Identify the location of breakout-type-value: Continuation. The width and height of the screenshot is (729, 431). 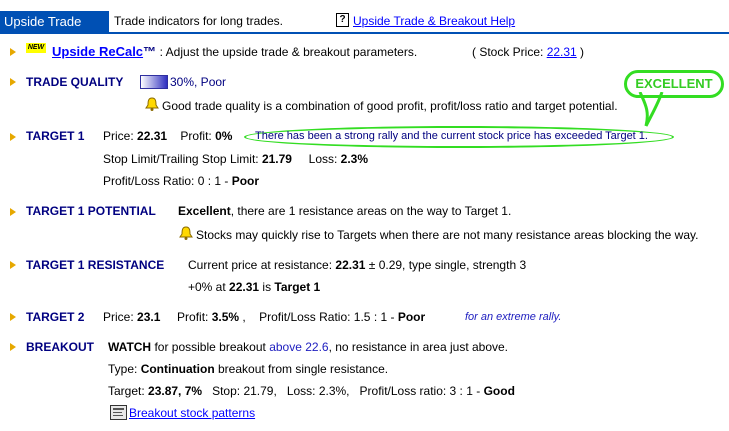
(177, 369).